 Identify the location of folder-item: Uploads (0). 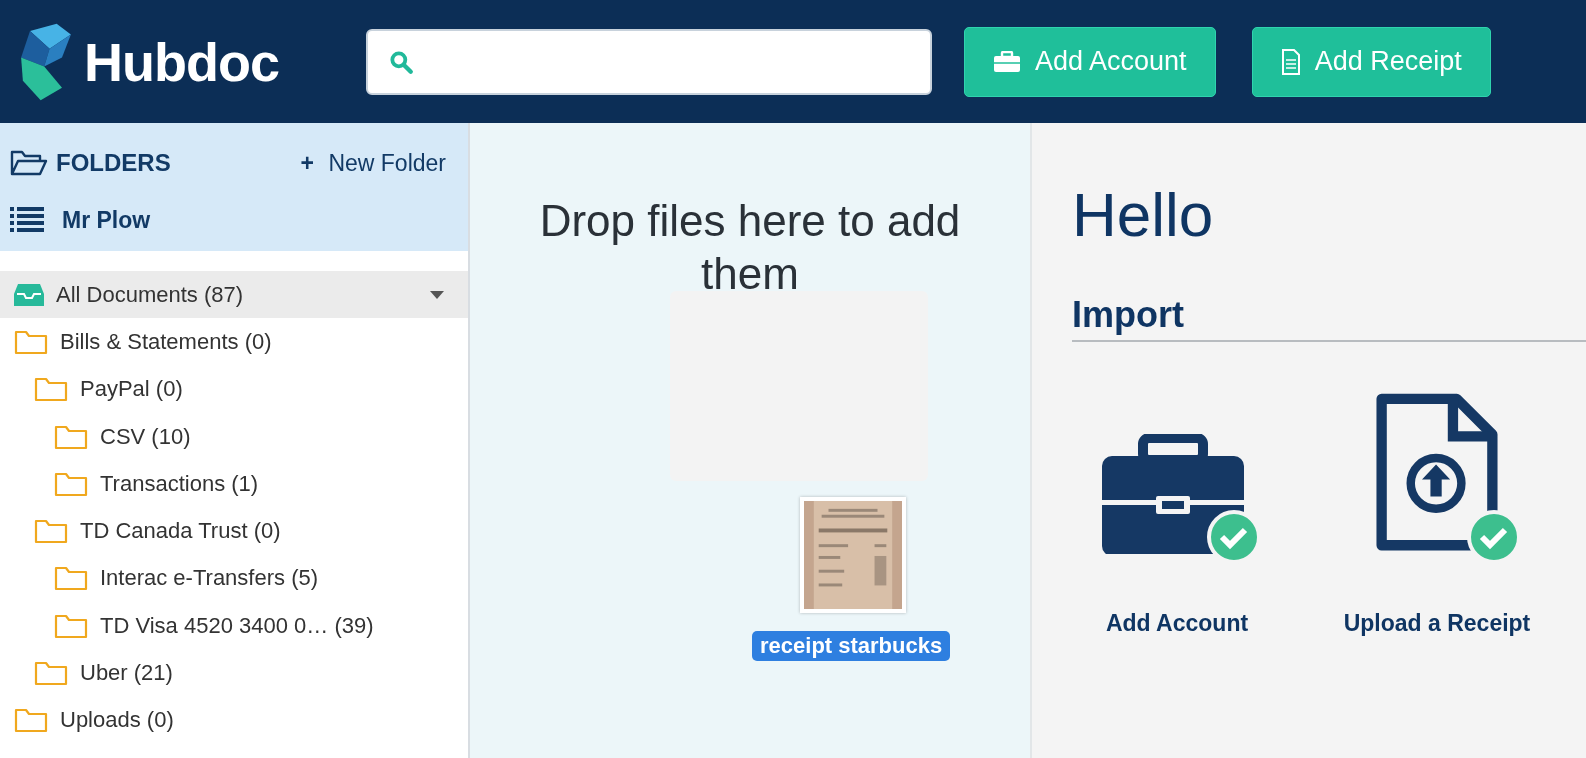
(234, 720).